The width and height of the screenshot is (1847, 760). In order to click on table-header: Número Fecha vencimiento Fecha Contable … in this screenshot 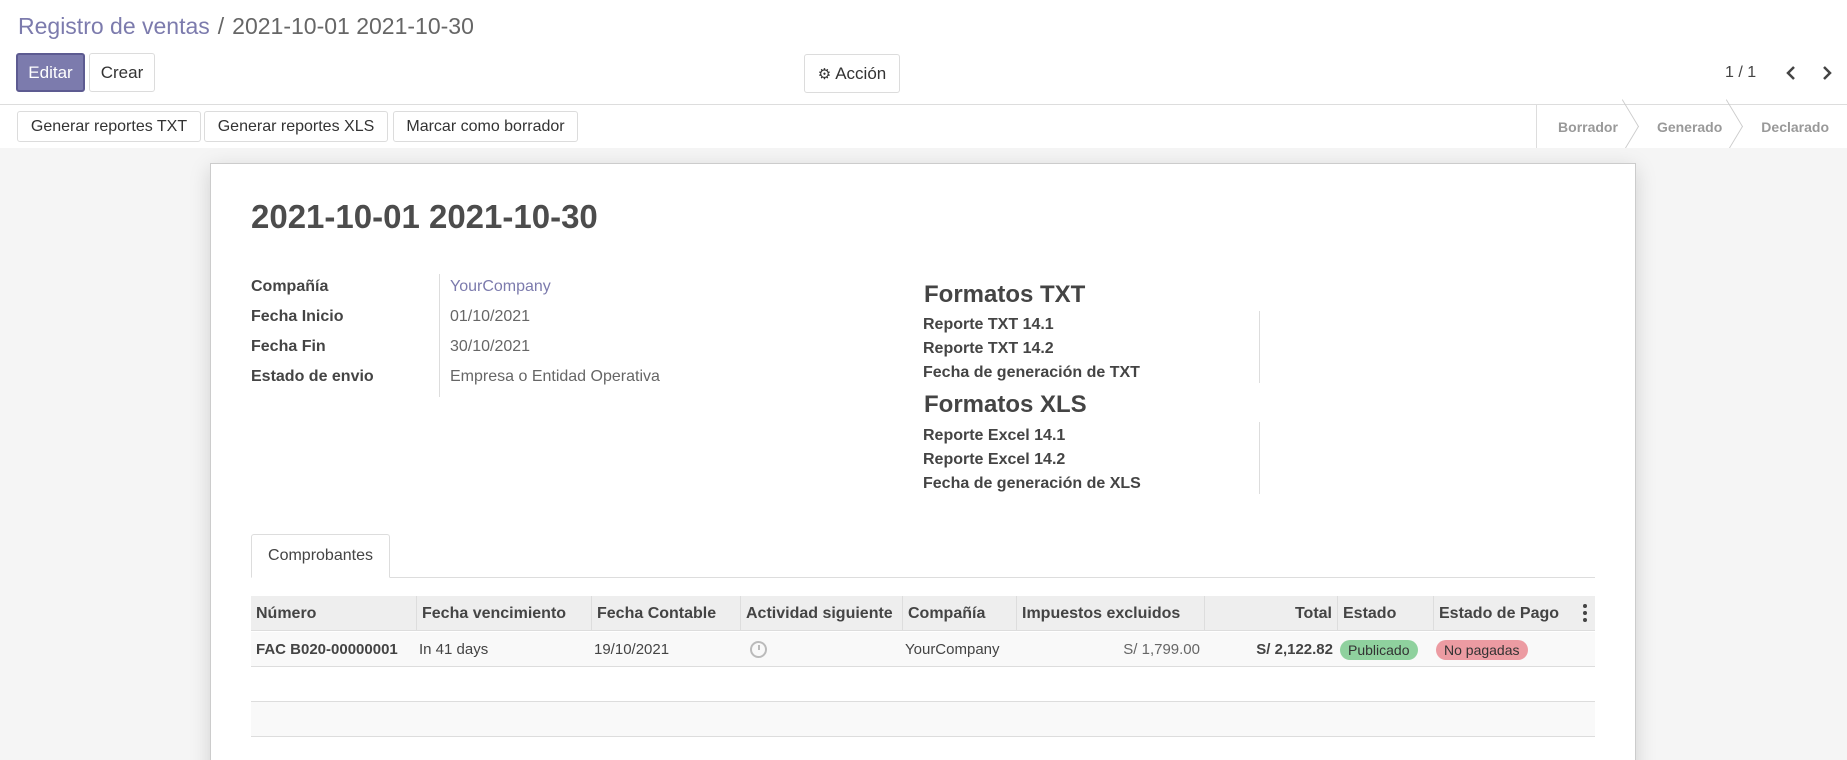, I will do `click(923, 613)`.